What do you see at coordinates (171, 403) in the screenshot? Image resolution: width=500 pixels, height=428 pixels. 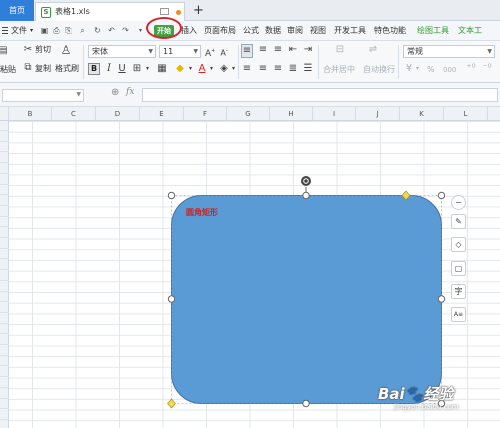 I see `resize-handle-sw` at bounding box center [171, 403].